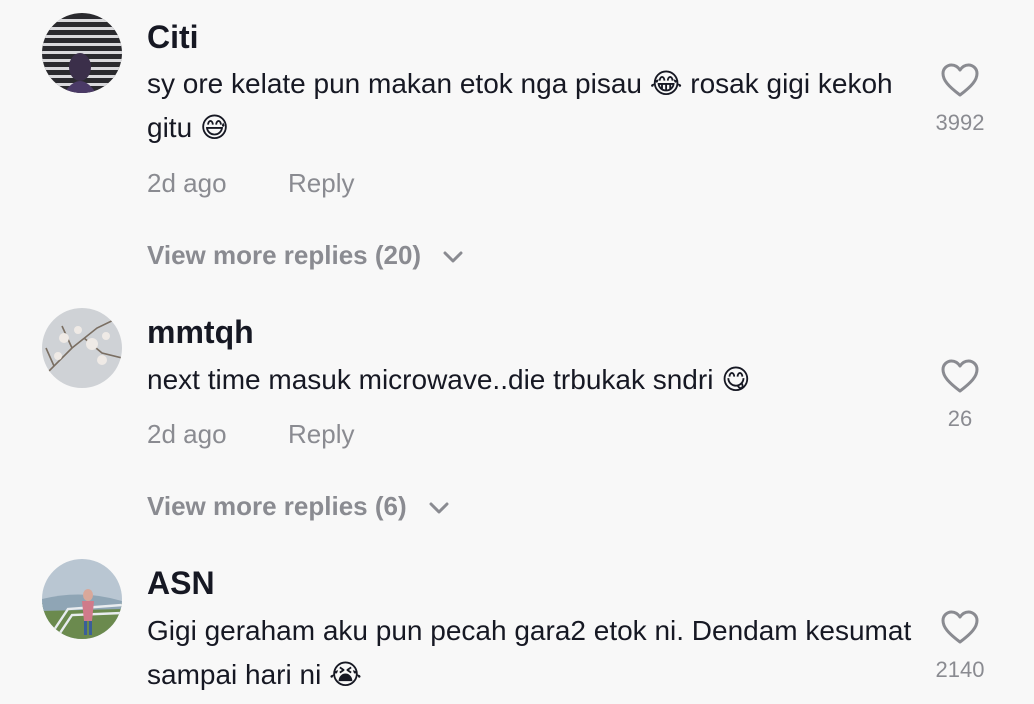  I want to click on view-more-replies-label: View more replies (20), so click(284, 255).